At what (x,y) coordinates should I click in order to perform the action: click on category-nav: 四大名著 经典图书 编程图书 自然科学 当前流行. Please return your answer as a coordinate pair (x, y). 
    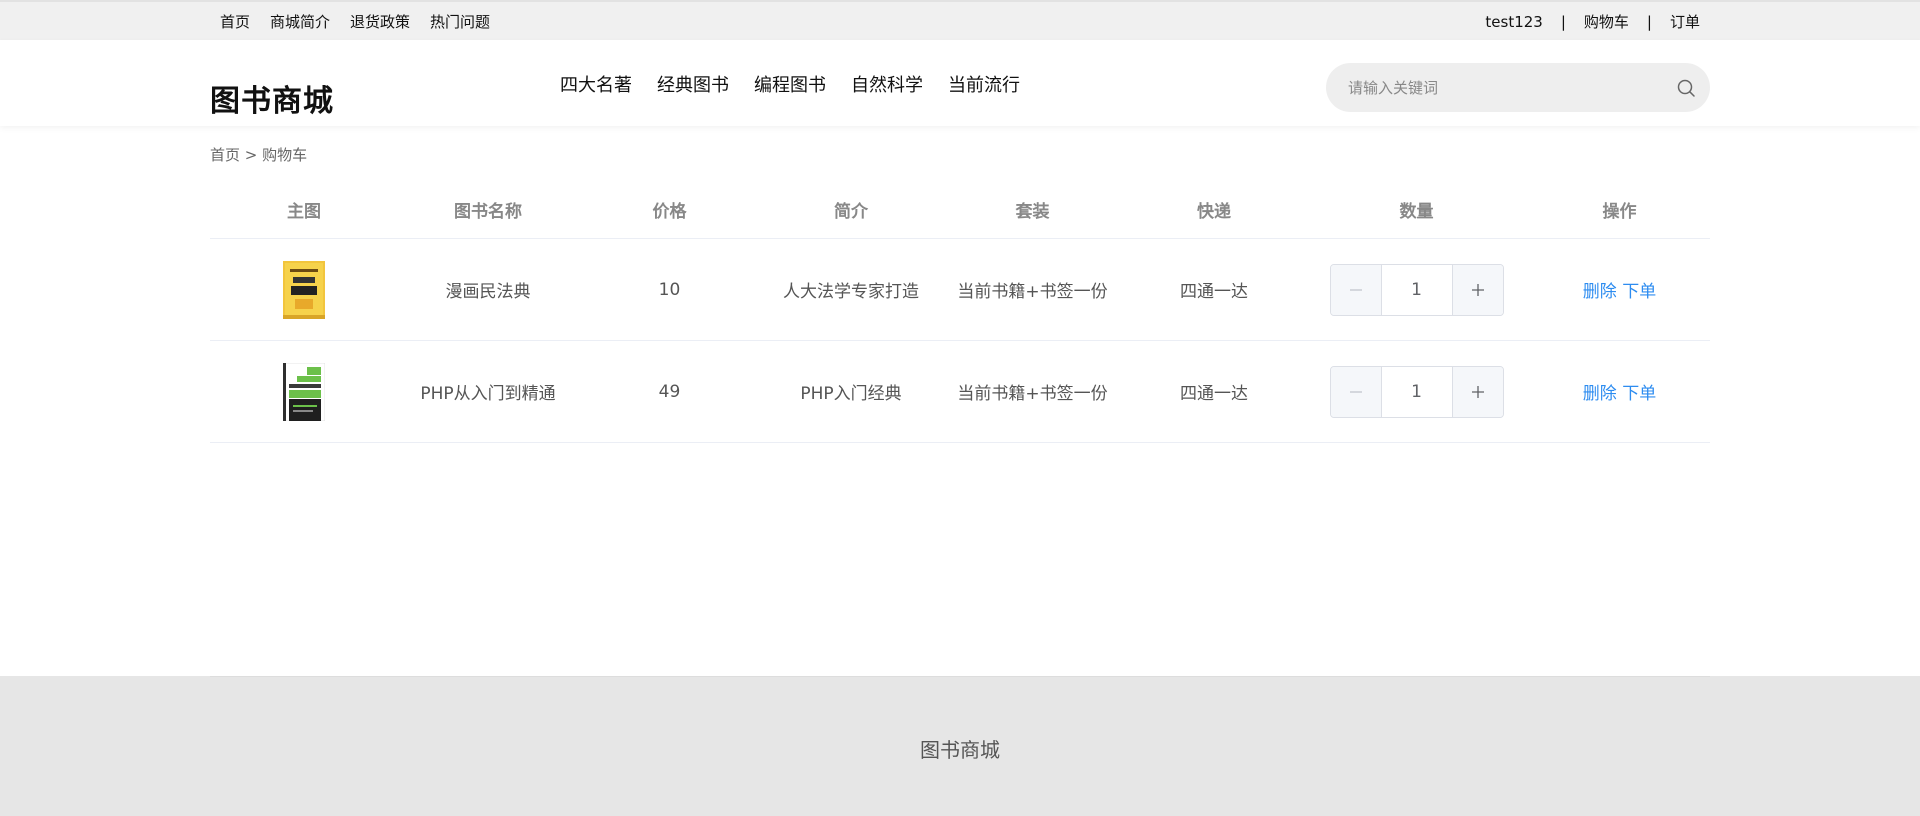
    Looking at the image, I should click on (790, 84).